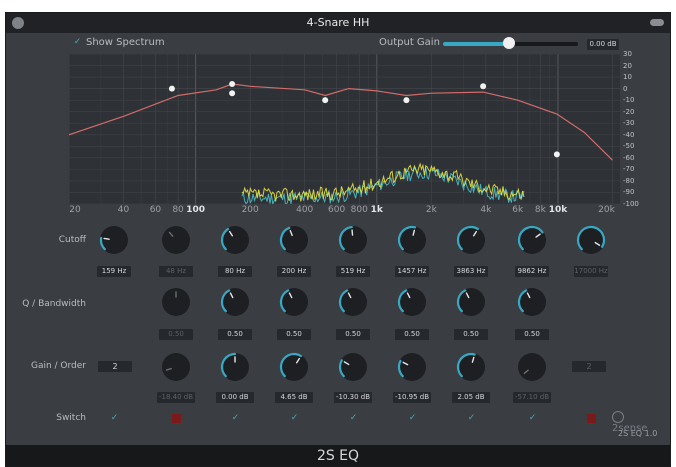  I want to click on freq-tick-label: 6k, so click(518, 210).